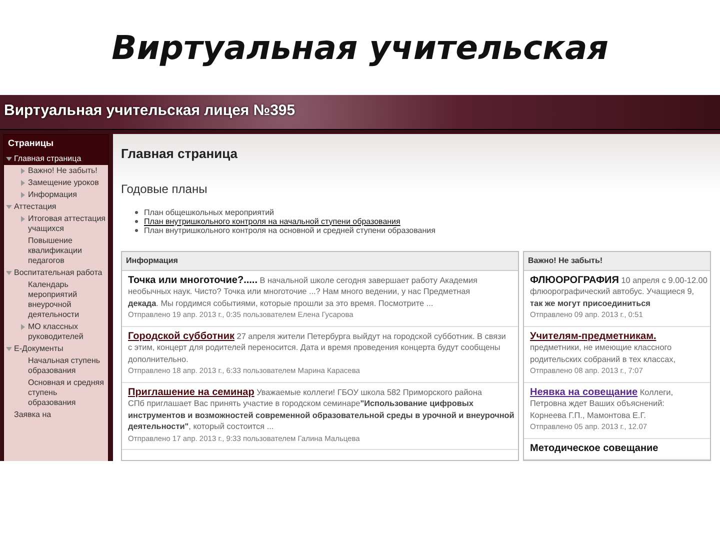 The width and height of the screenshot is (720, 540). Describe the element at coordinates (360, 48) in the screenshot. I see `slide-title: Виртуальная учительская` at that location.